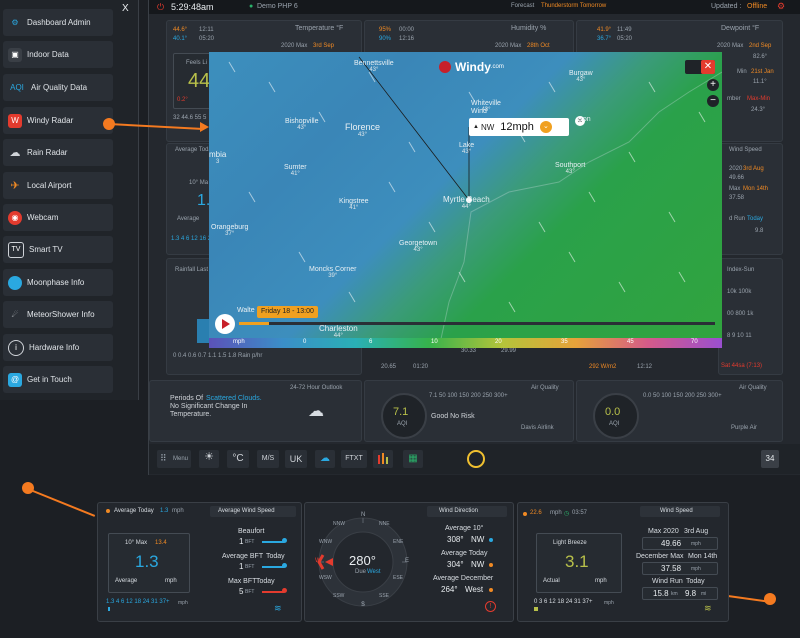  What do you see at coordinates (325, 459) in the screenshot?
I see `weather-icon-button: ☁` at bounding box center [325, 459].